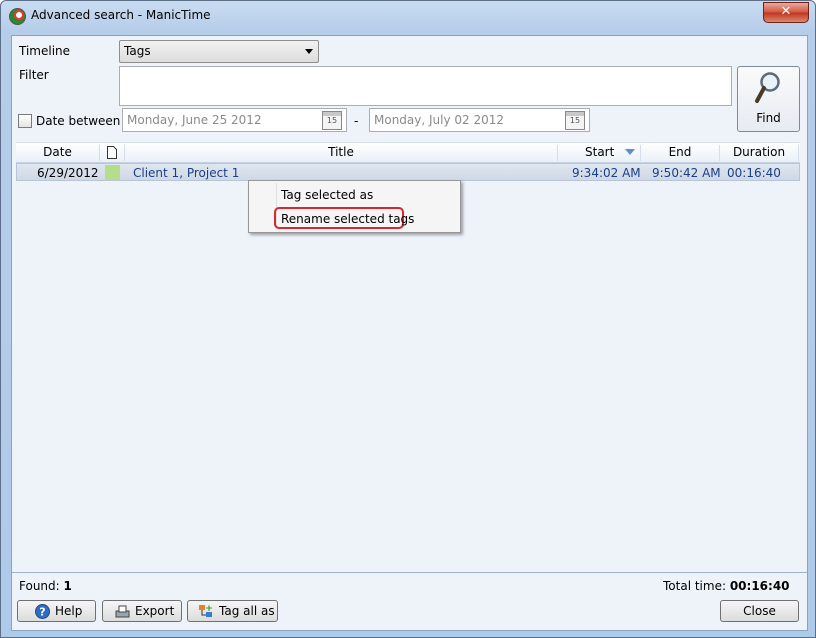 The image size is (816, 638). What do you see at coordinates (68, 173) in the screenshot?
I see `row-date: 6/29/2012` at bounding box center [68, 173].